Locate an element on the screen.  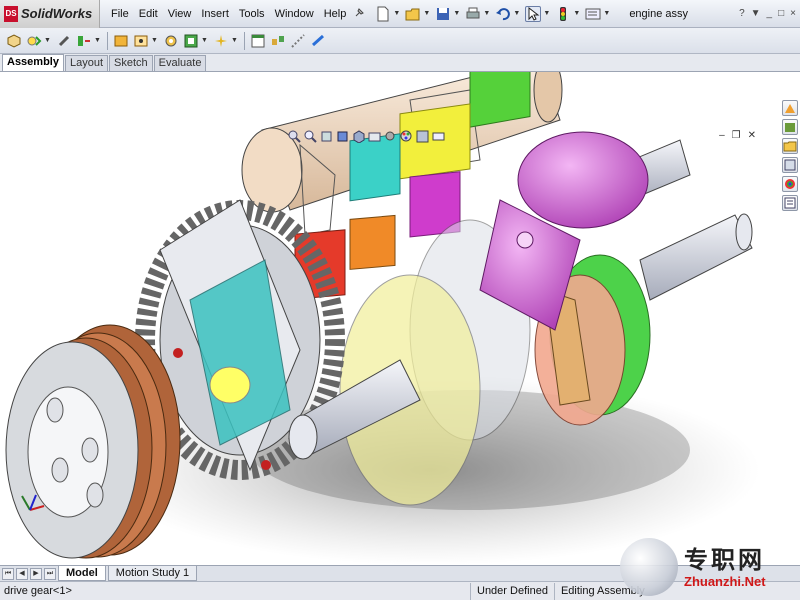
interference-detection-icon is located at coordinates (318, 41).